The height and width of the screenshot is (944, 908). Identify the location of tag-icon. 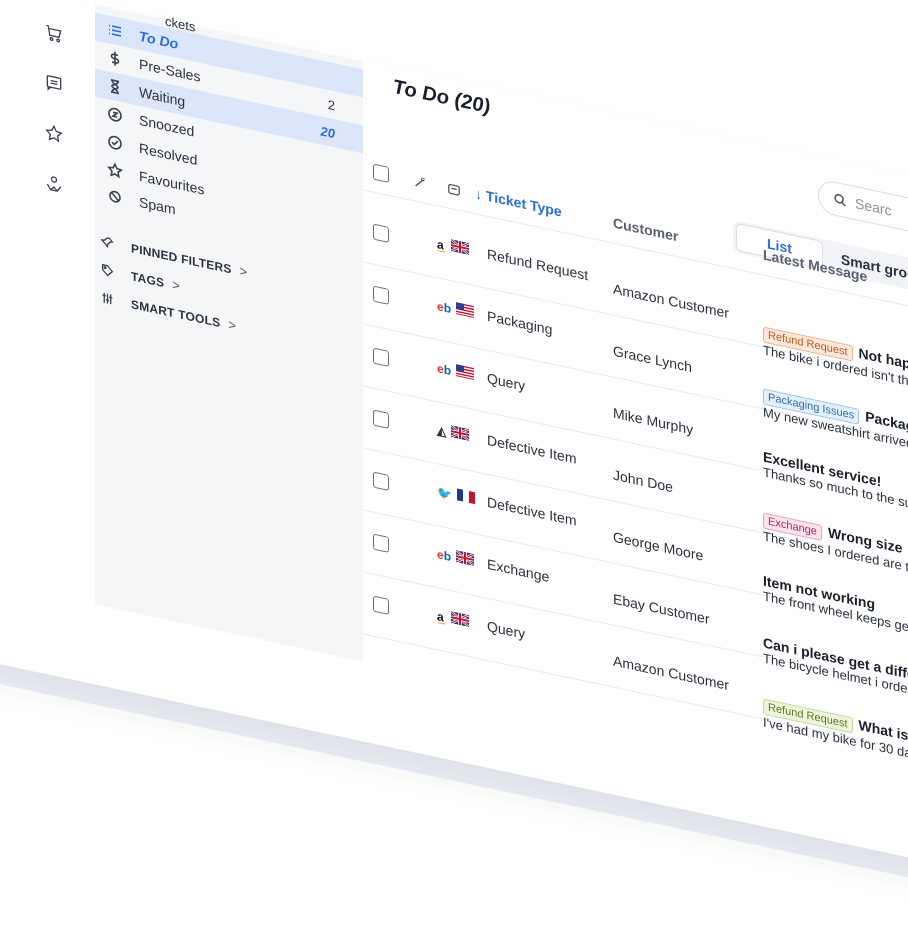
(112, 272).